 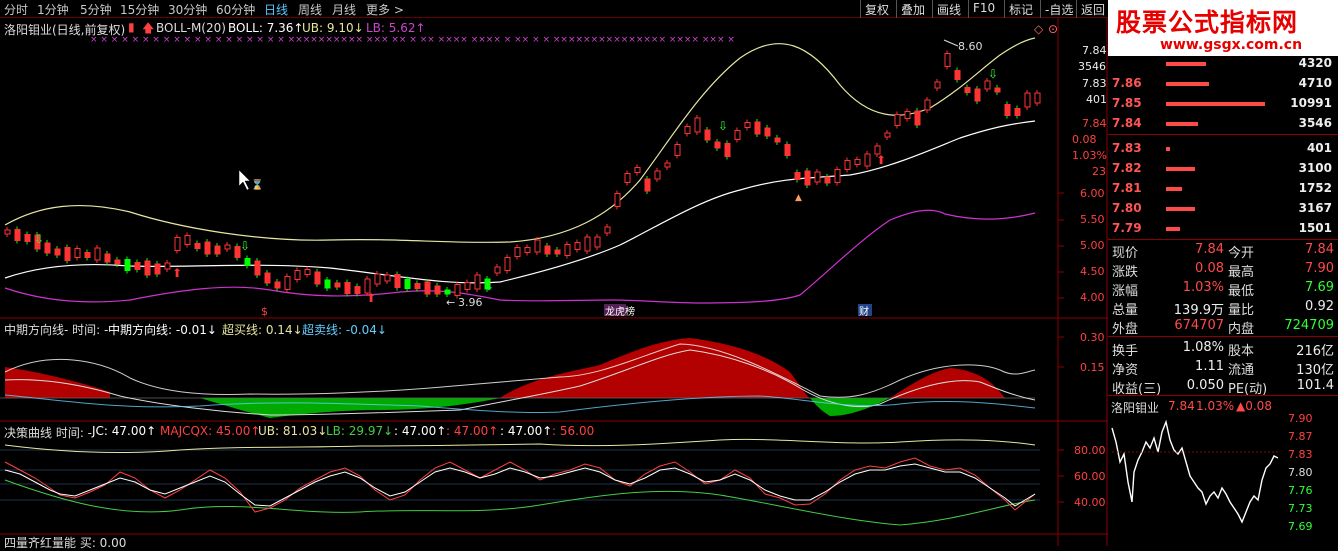 I want to click on high-label: 8.60, so click(x=970, y=46).